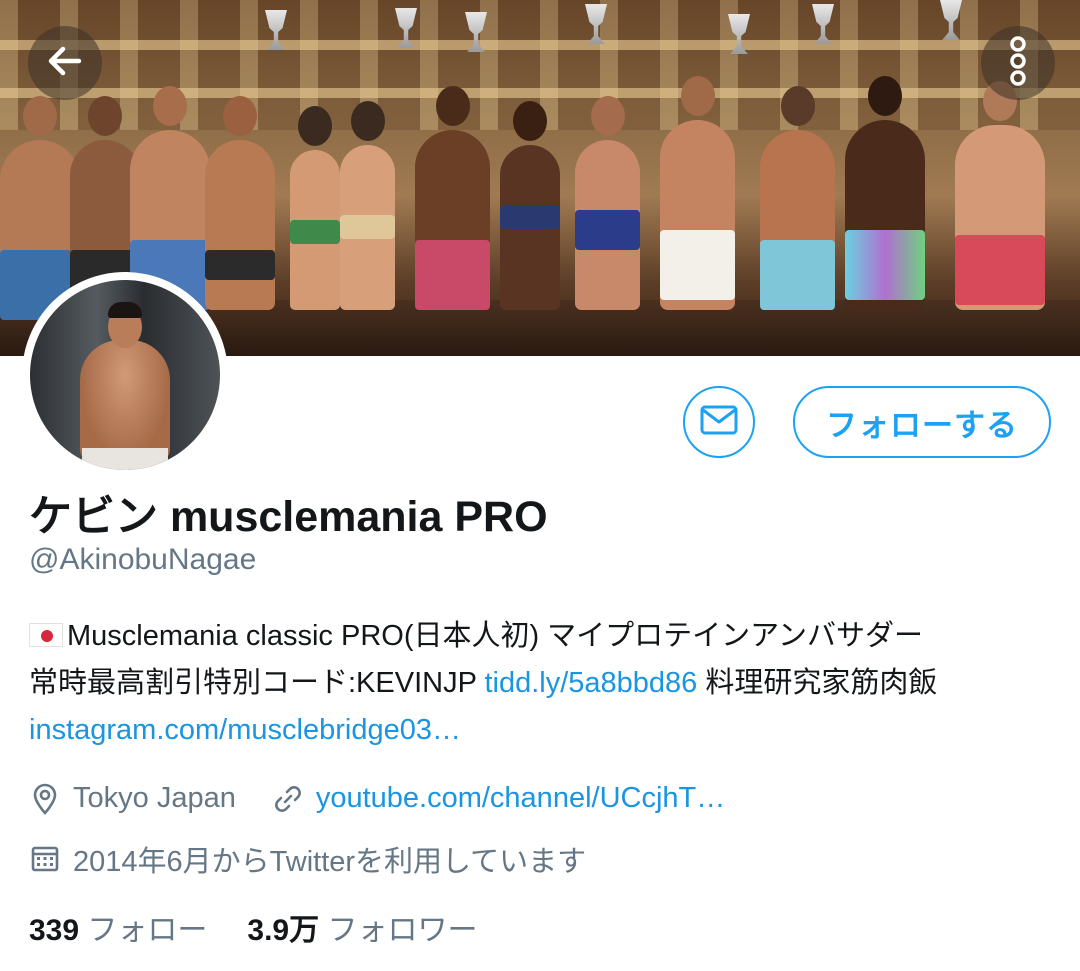 The width and height of the screenshot is (1080, 971). What do you see at coordinates (590, 683) in the screenshot?
I see `bio-link-tidd: tidd.ly/5a8bbd86` at bounding box center [590, 683].